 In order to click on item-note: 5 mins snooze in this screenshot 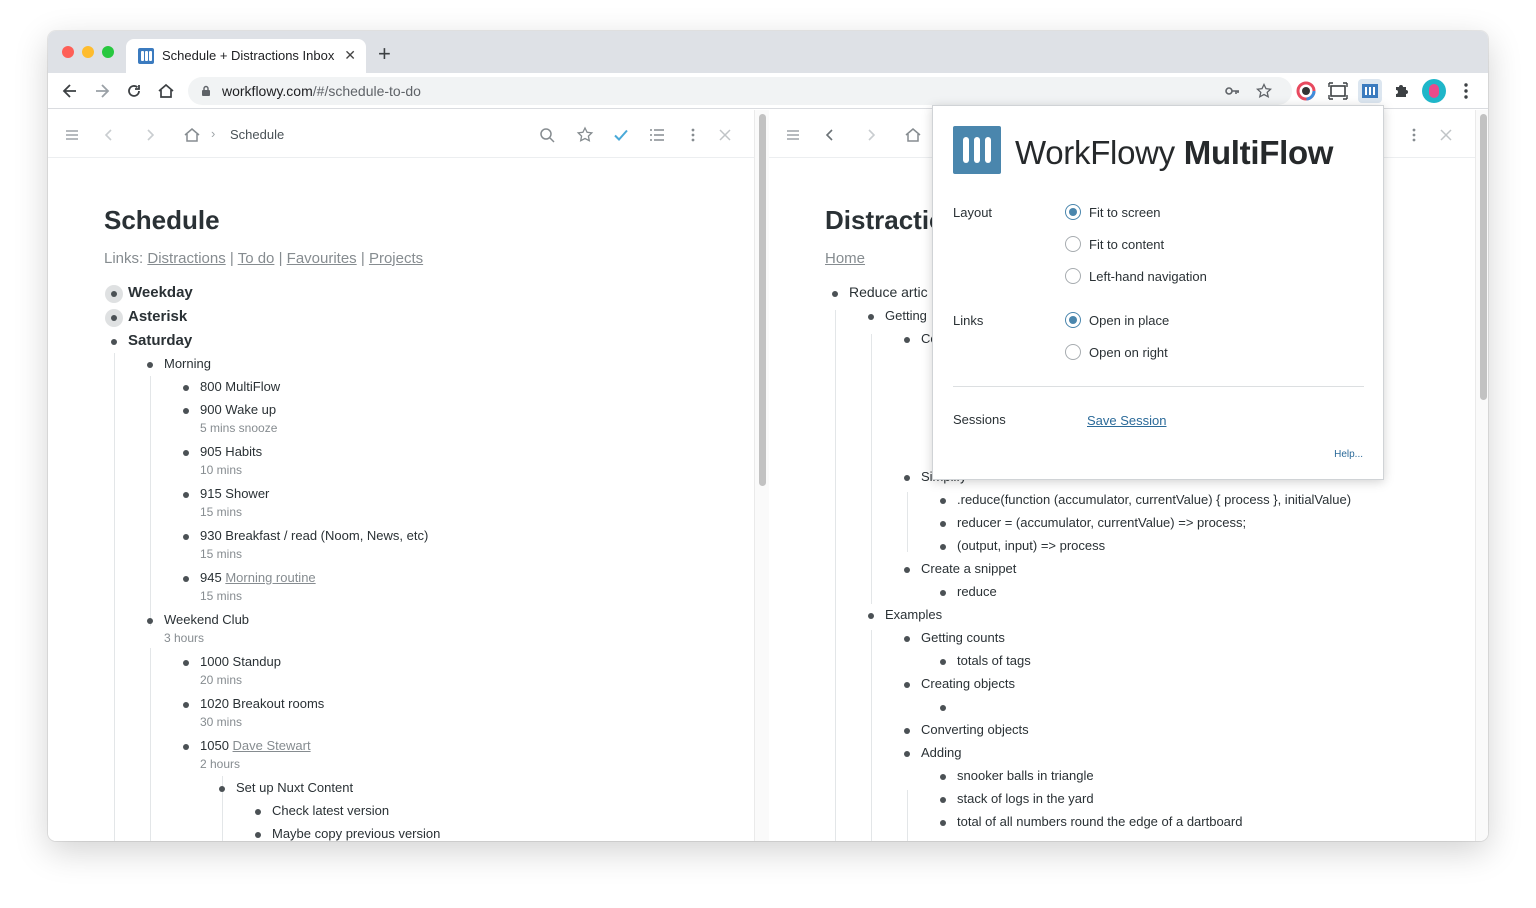, I will do `click(239, 428)`.